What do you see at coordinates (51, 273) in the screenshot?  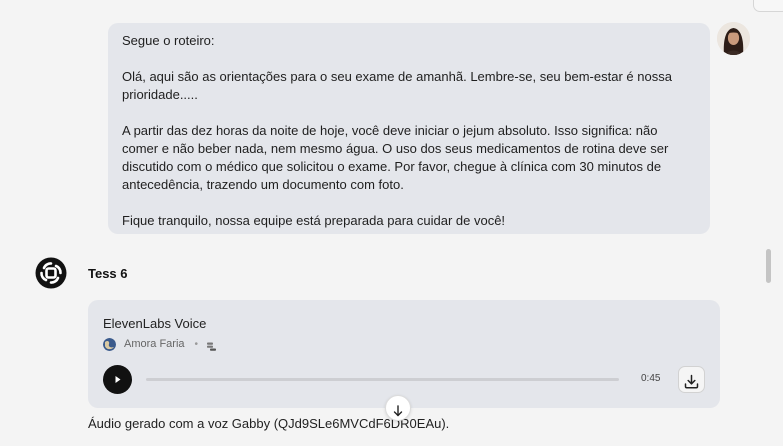 I see `tess-logo-icon` at bounding box center [51, 273].